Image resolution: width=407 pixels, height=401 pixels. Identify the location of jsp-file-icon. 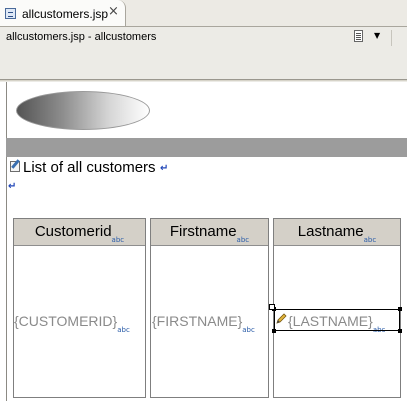
(10, 13).